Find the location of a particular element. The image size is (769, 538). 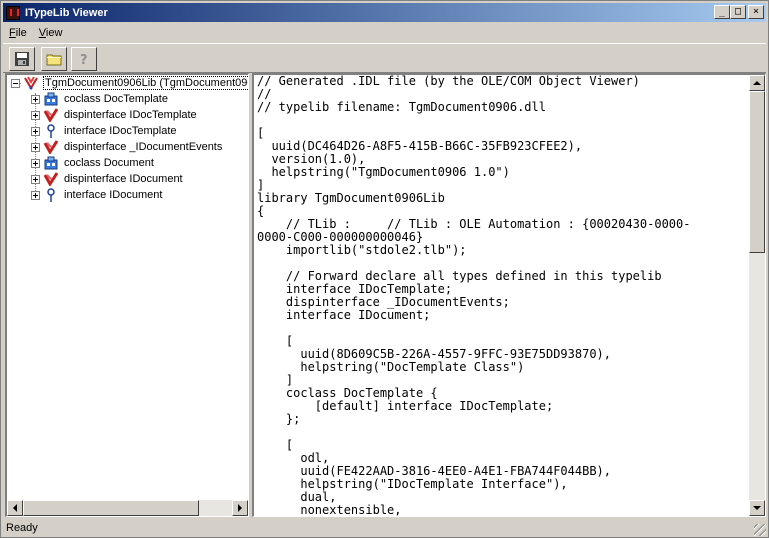

help-icon: ? is located at coordinates (84, 60).